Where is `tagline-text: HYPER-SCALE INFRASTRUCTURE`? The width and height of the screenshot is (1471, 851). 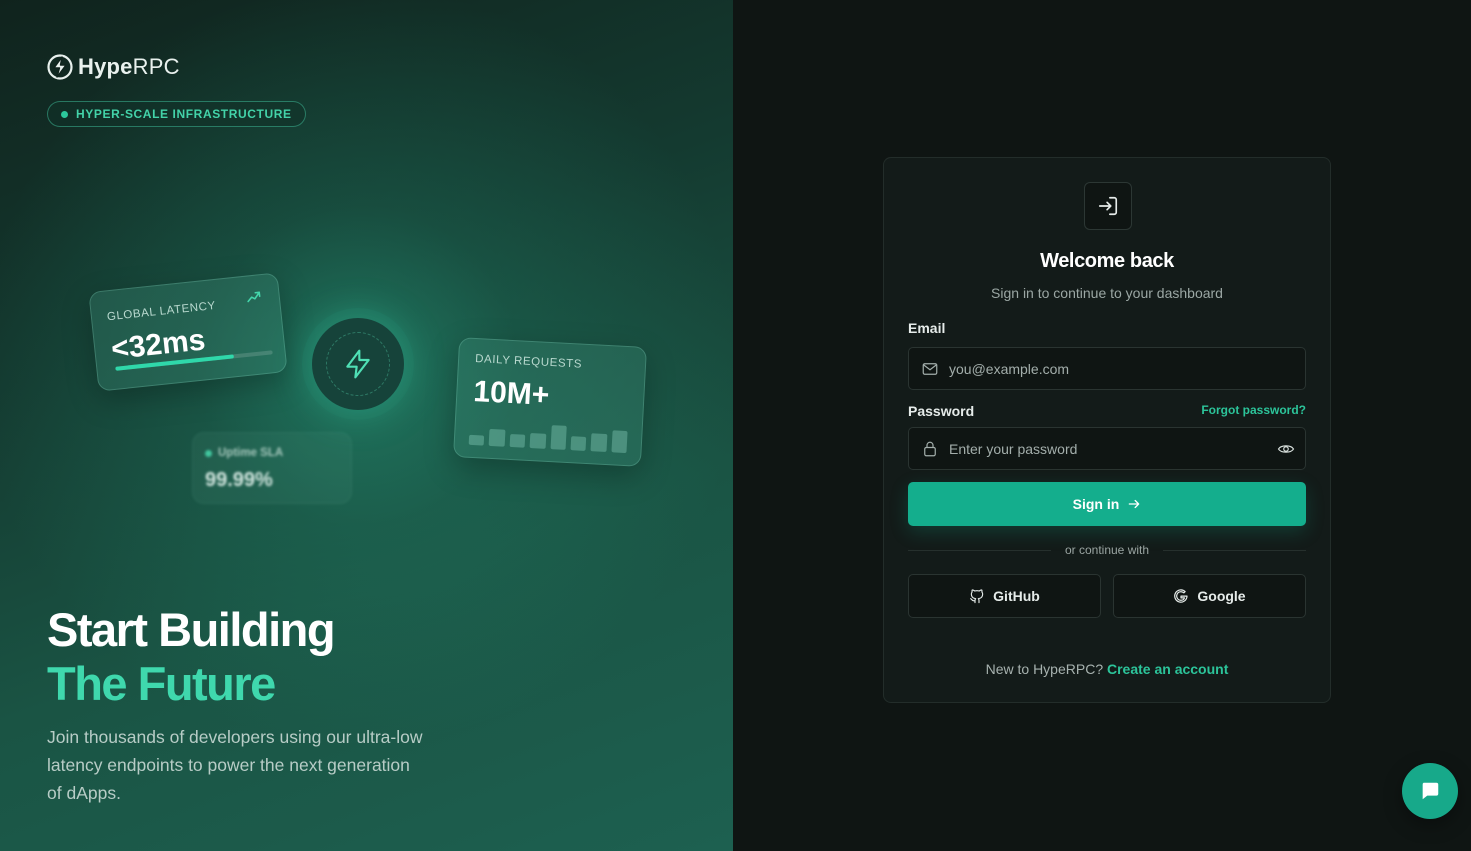
tagline-text: HYPER-SCALE INFRASTRUCTURE is located at coordinates (184, 114).